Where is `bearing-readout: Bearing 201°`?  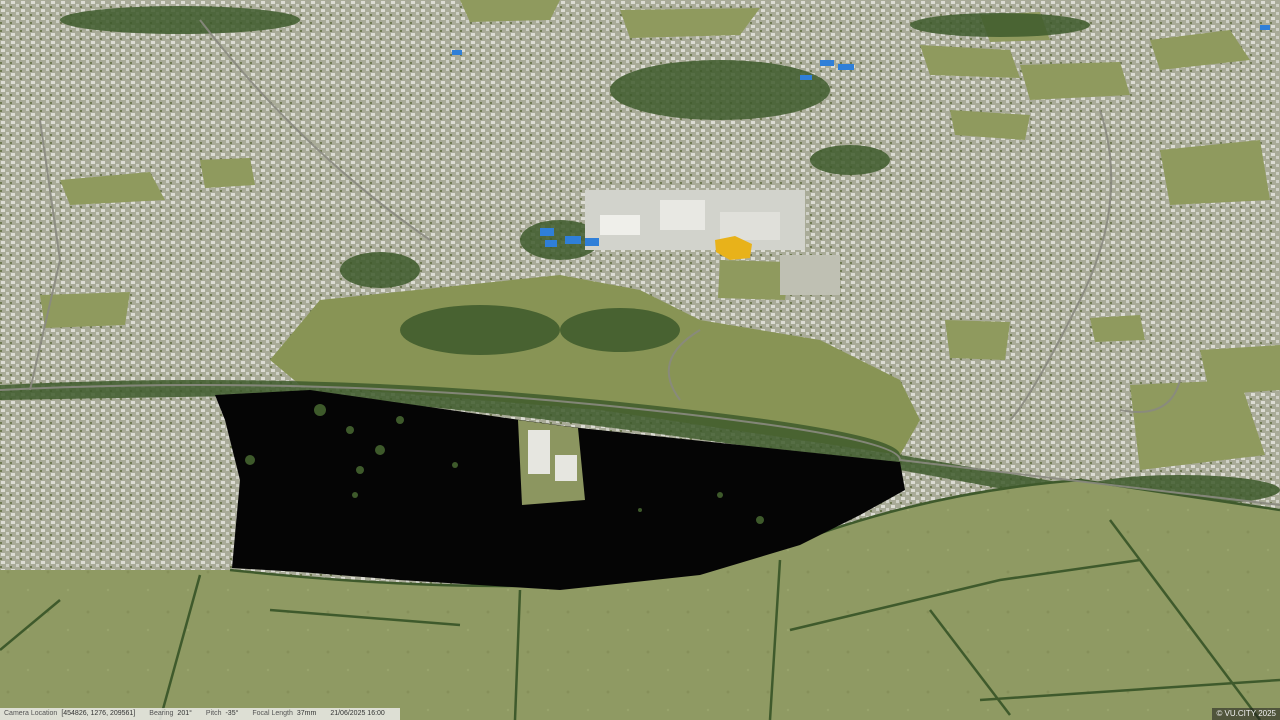
bearing-readout: Bearing 201° is located at coordinates (170, 714).